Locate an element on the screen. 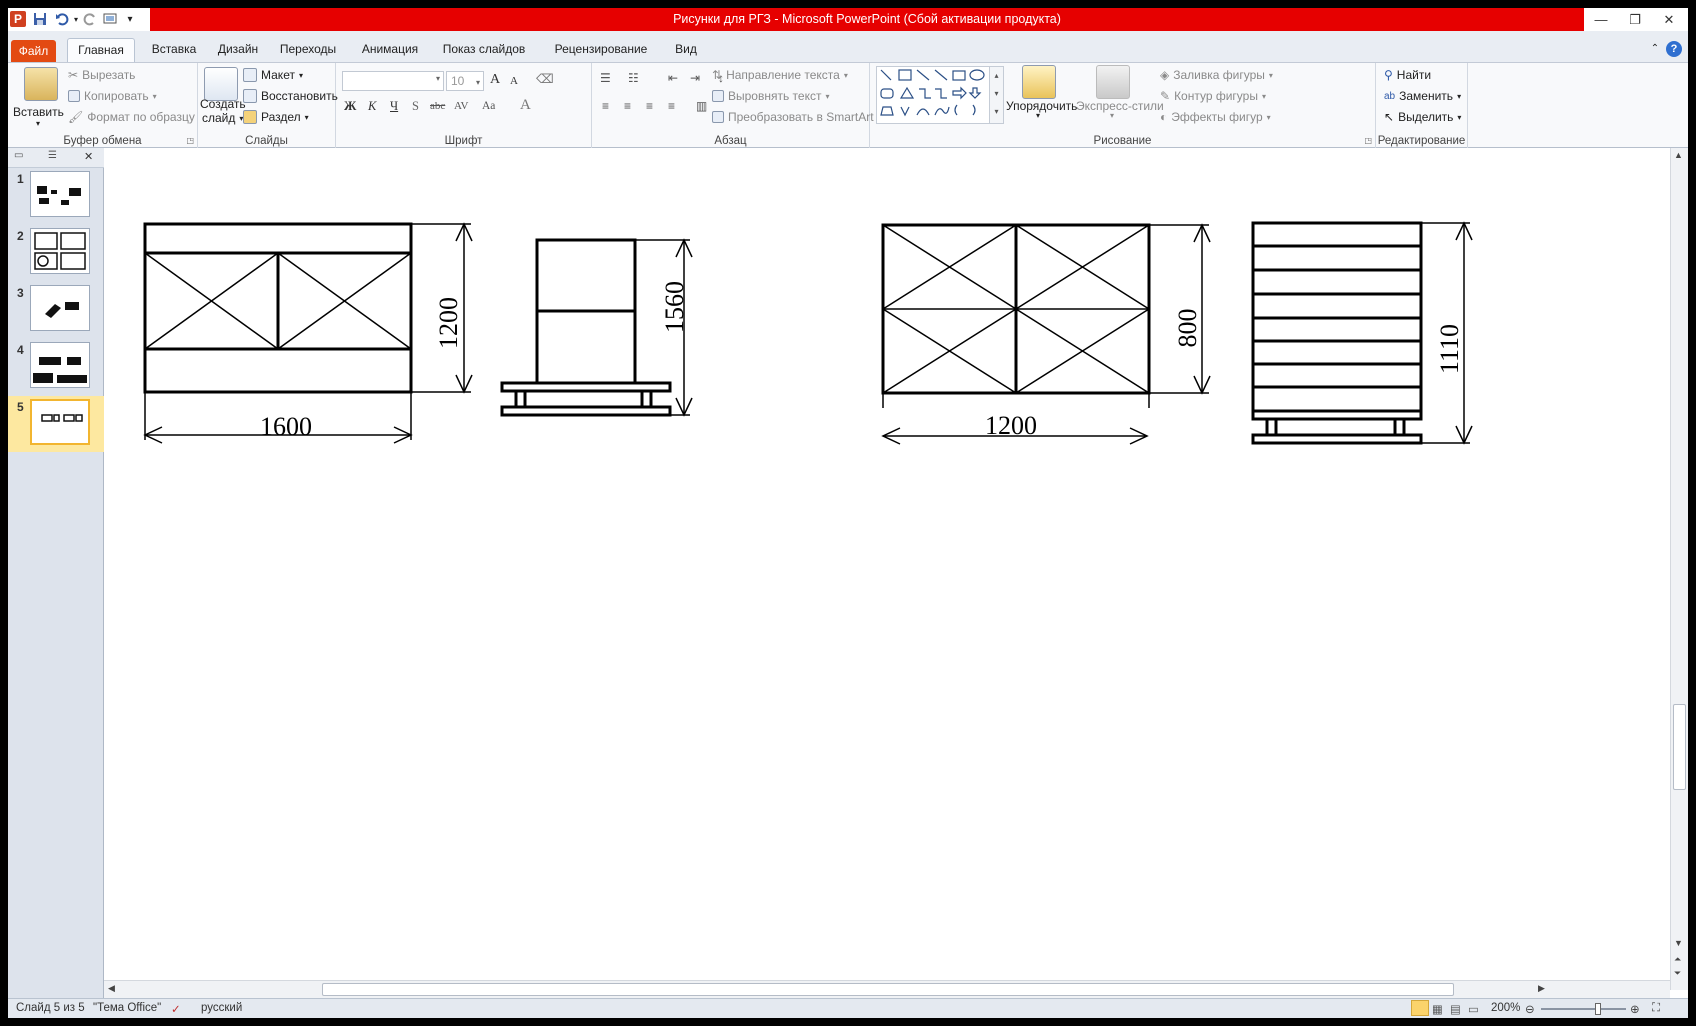 The image size is (1696, 1026). paste-icon is located at coordinates (41, 84).